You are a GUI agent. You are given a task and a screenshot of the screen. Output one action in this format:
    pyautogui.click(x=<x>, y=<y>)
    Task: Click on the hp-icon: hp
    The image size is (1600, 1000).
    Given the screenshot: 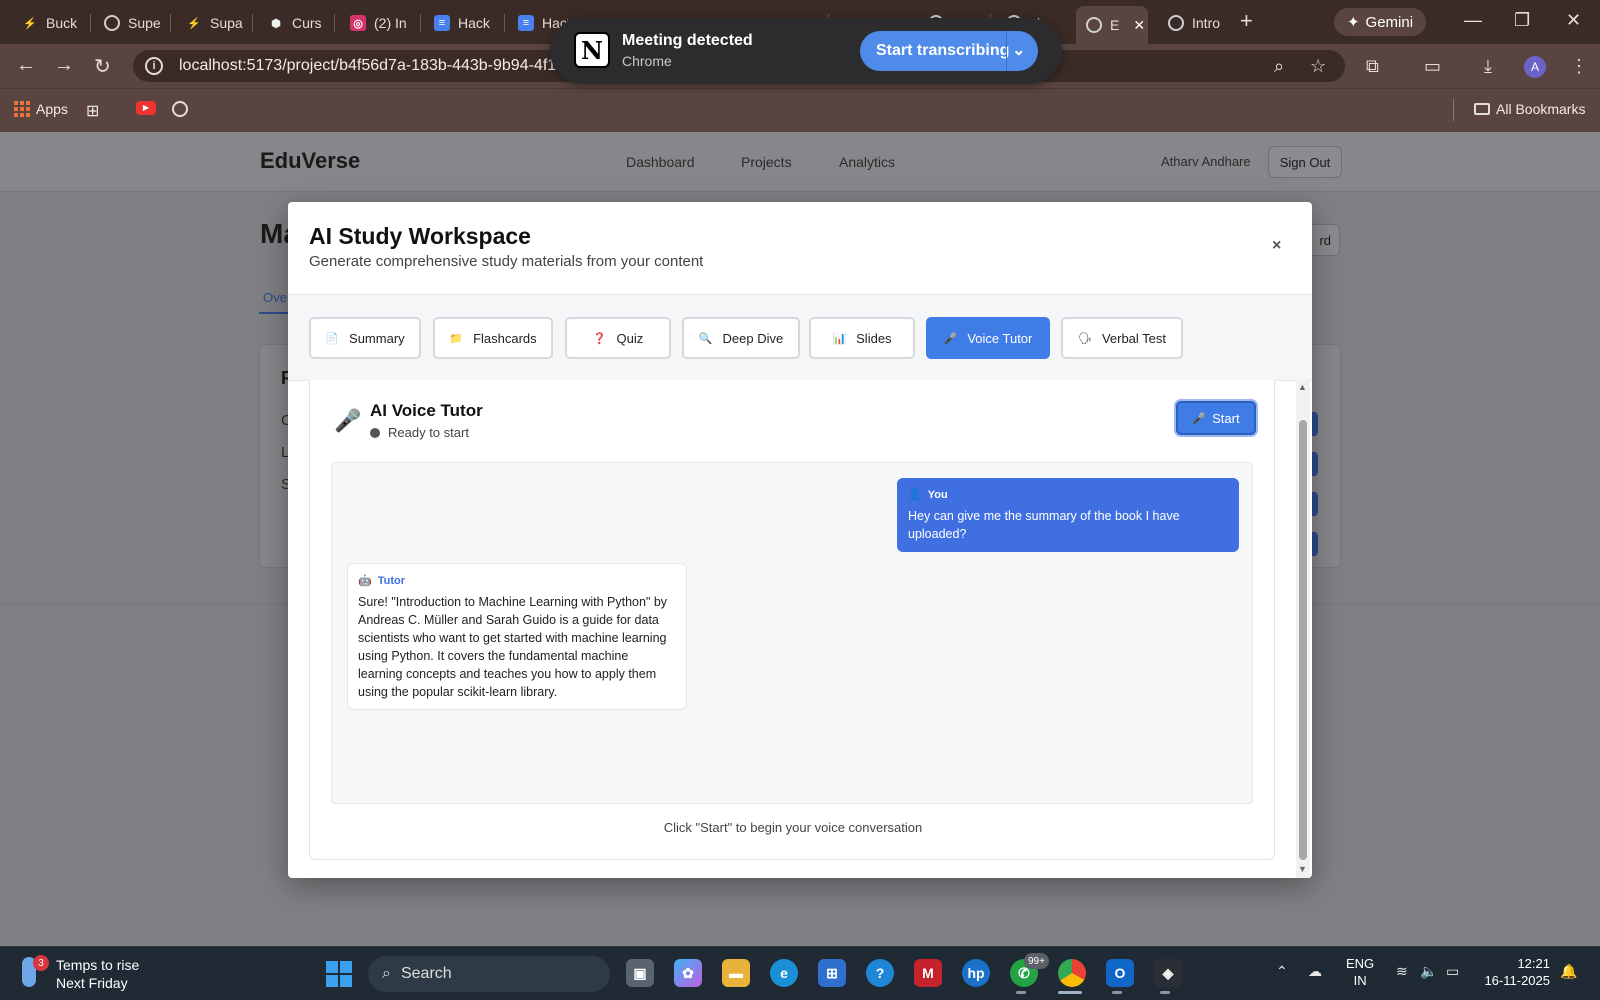 What is the action you would take?
    pyautogui.click(x=976, y=973)
    